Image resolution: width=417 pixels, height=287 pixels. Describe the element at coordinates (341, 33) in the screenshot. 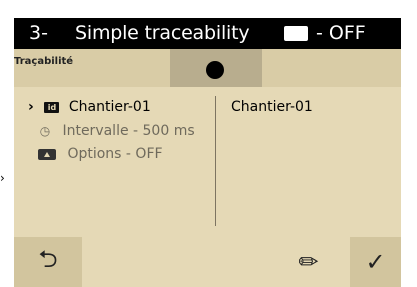

I see `mode-status: - OFF` at that location.